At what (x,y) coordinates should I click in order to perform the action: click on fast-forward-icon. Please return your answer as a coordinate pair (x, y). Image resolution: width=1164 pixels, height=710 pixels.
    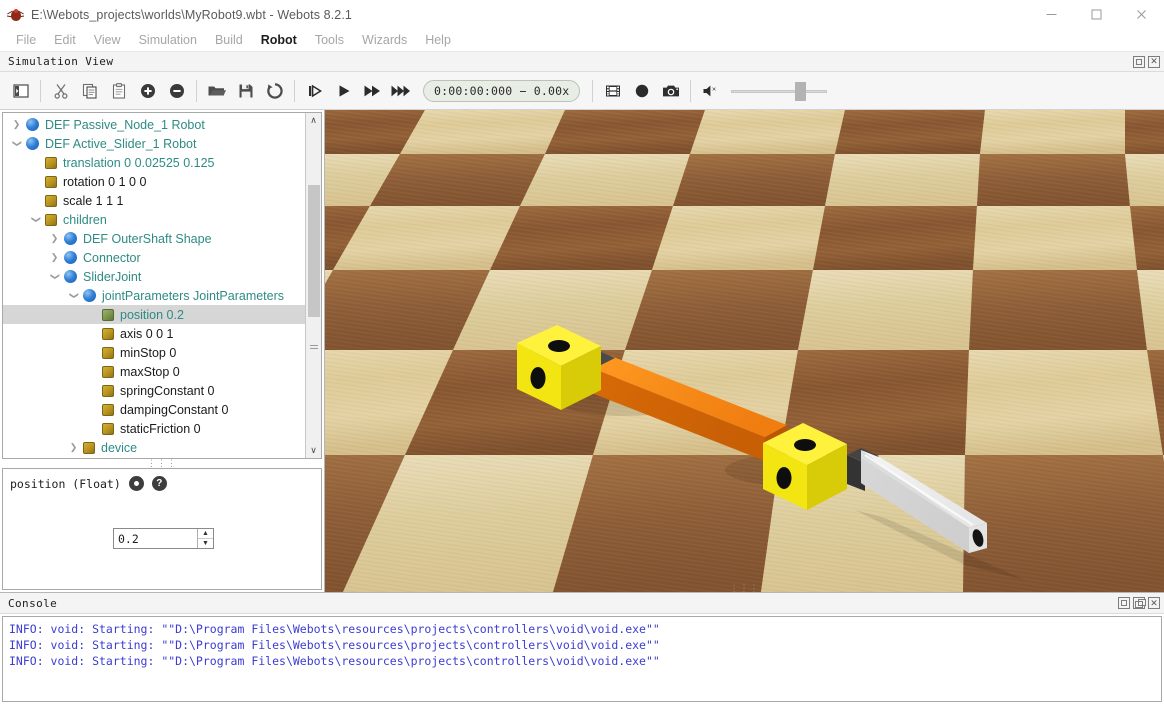
    Looking at the image, I should click on (372, 91).